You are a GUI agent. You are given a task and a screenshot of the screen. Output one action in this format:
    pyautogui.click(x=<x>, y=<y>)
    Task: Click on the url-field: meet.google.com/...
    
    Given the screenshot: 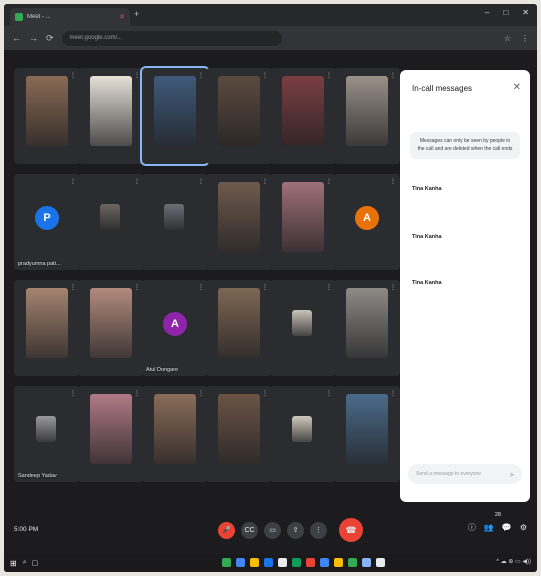 What is the action you would take?
    pyautogui.click(x=171, y=38)
    